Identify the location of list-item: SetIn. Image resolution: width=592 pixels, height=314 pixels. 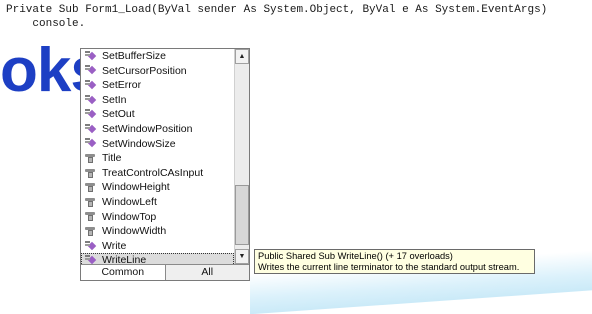
(157, 100).